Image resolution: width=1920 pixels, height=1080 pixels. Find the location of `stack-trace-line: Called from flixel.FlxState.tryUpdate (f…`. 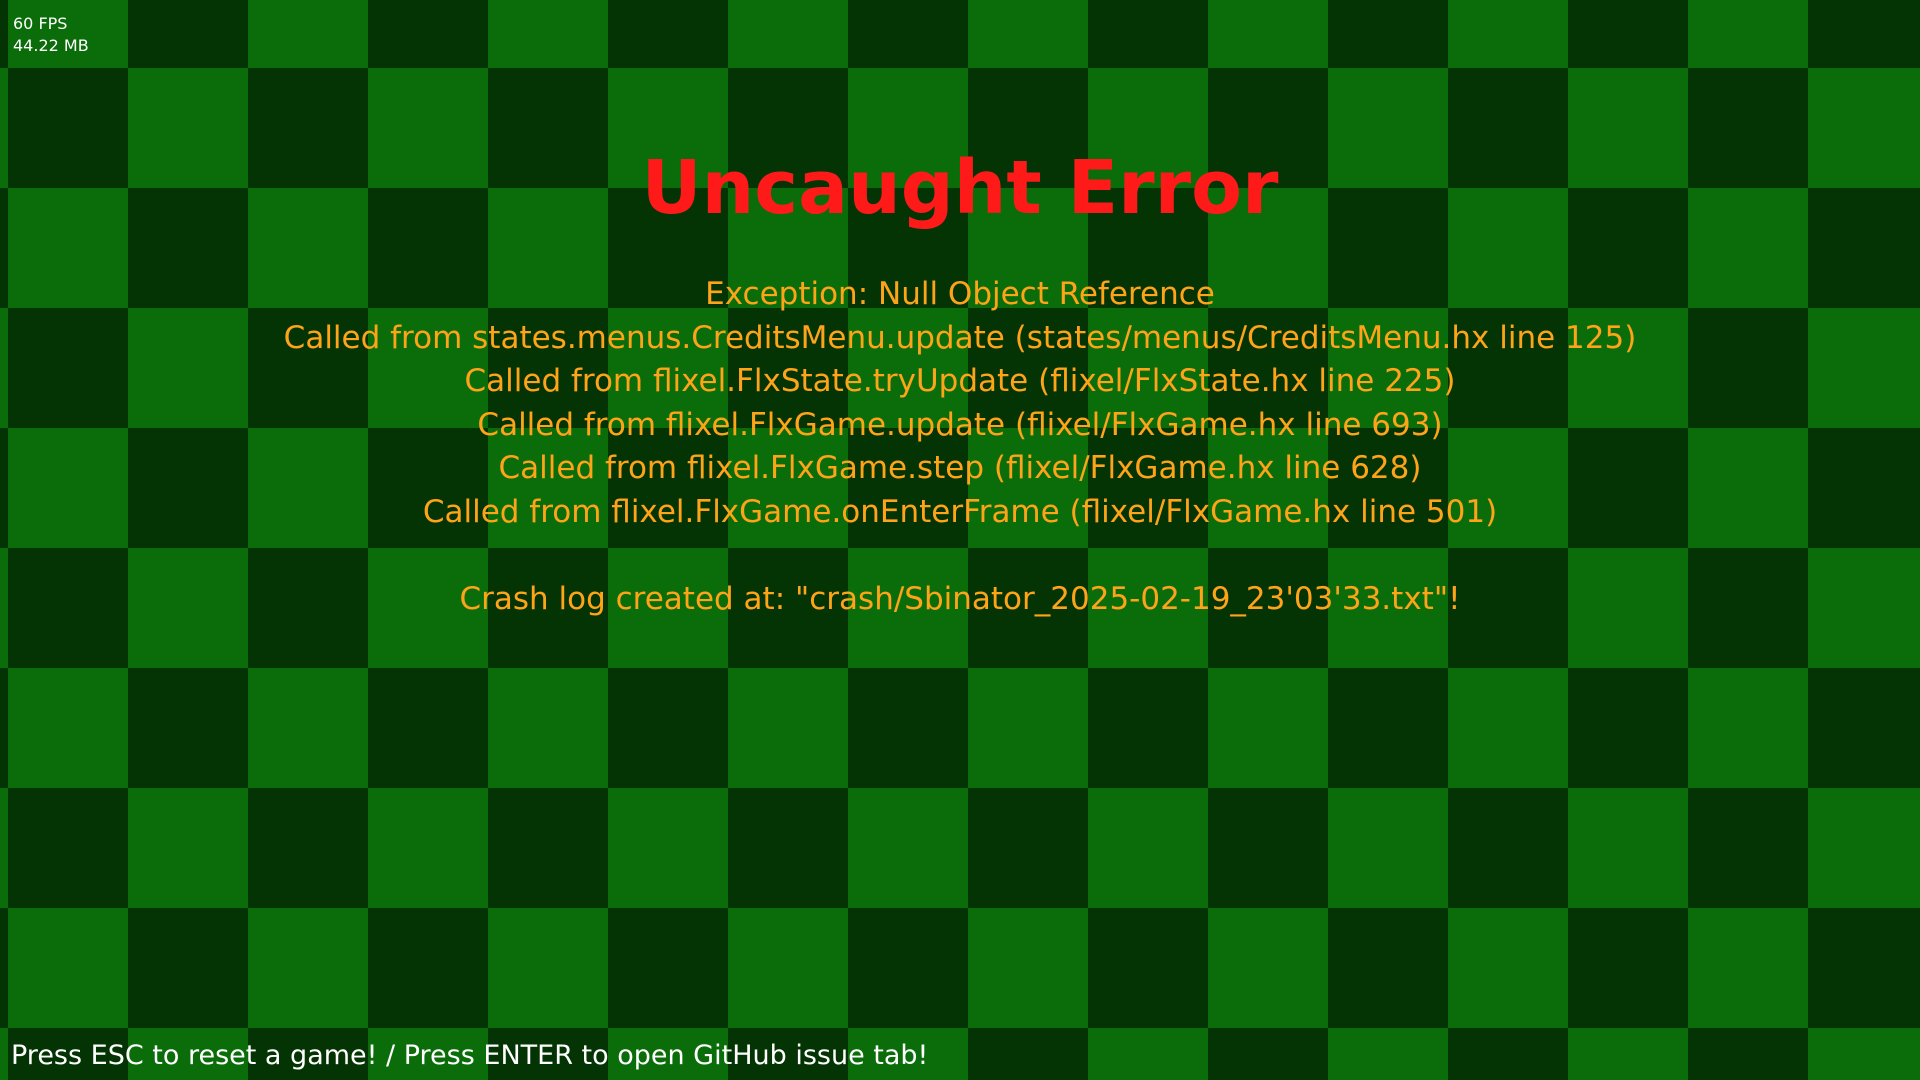

stack-trace-line: Called from flixel.FlxState.tryUpdate (f… is located at coordinates (960, 381).